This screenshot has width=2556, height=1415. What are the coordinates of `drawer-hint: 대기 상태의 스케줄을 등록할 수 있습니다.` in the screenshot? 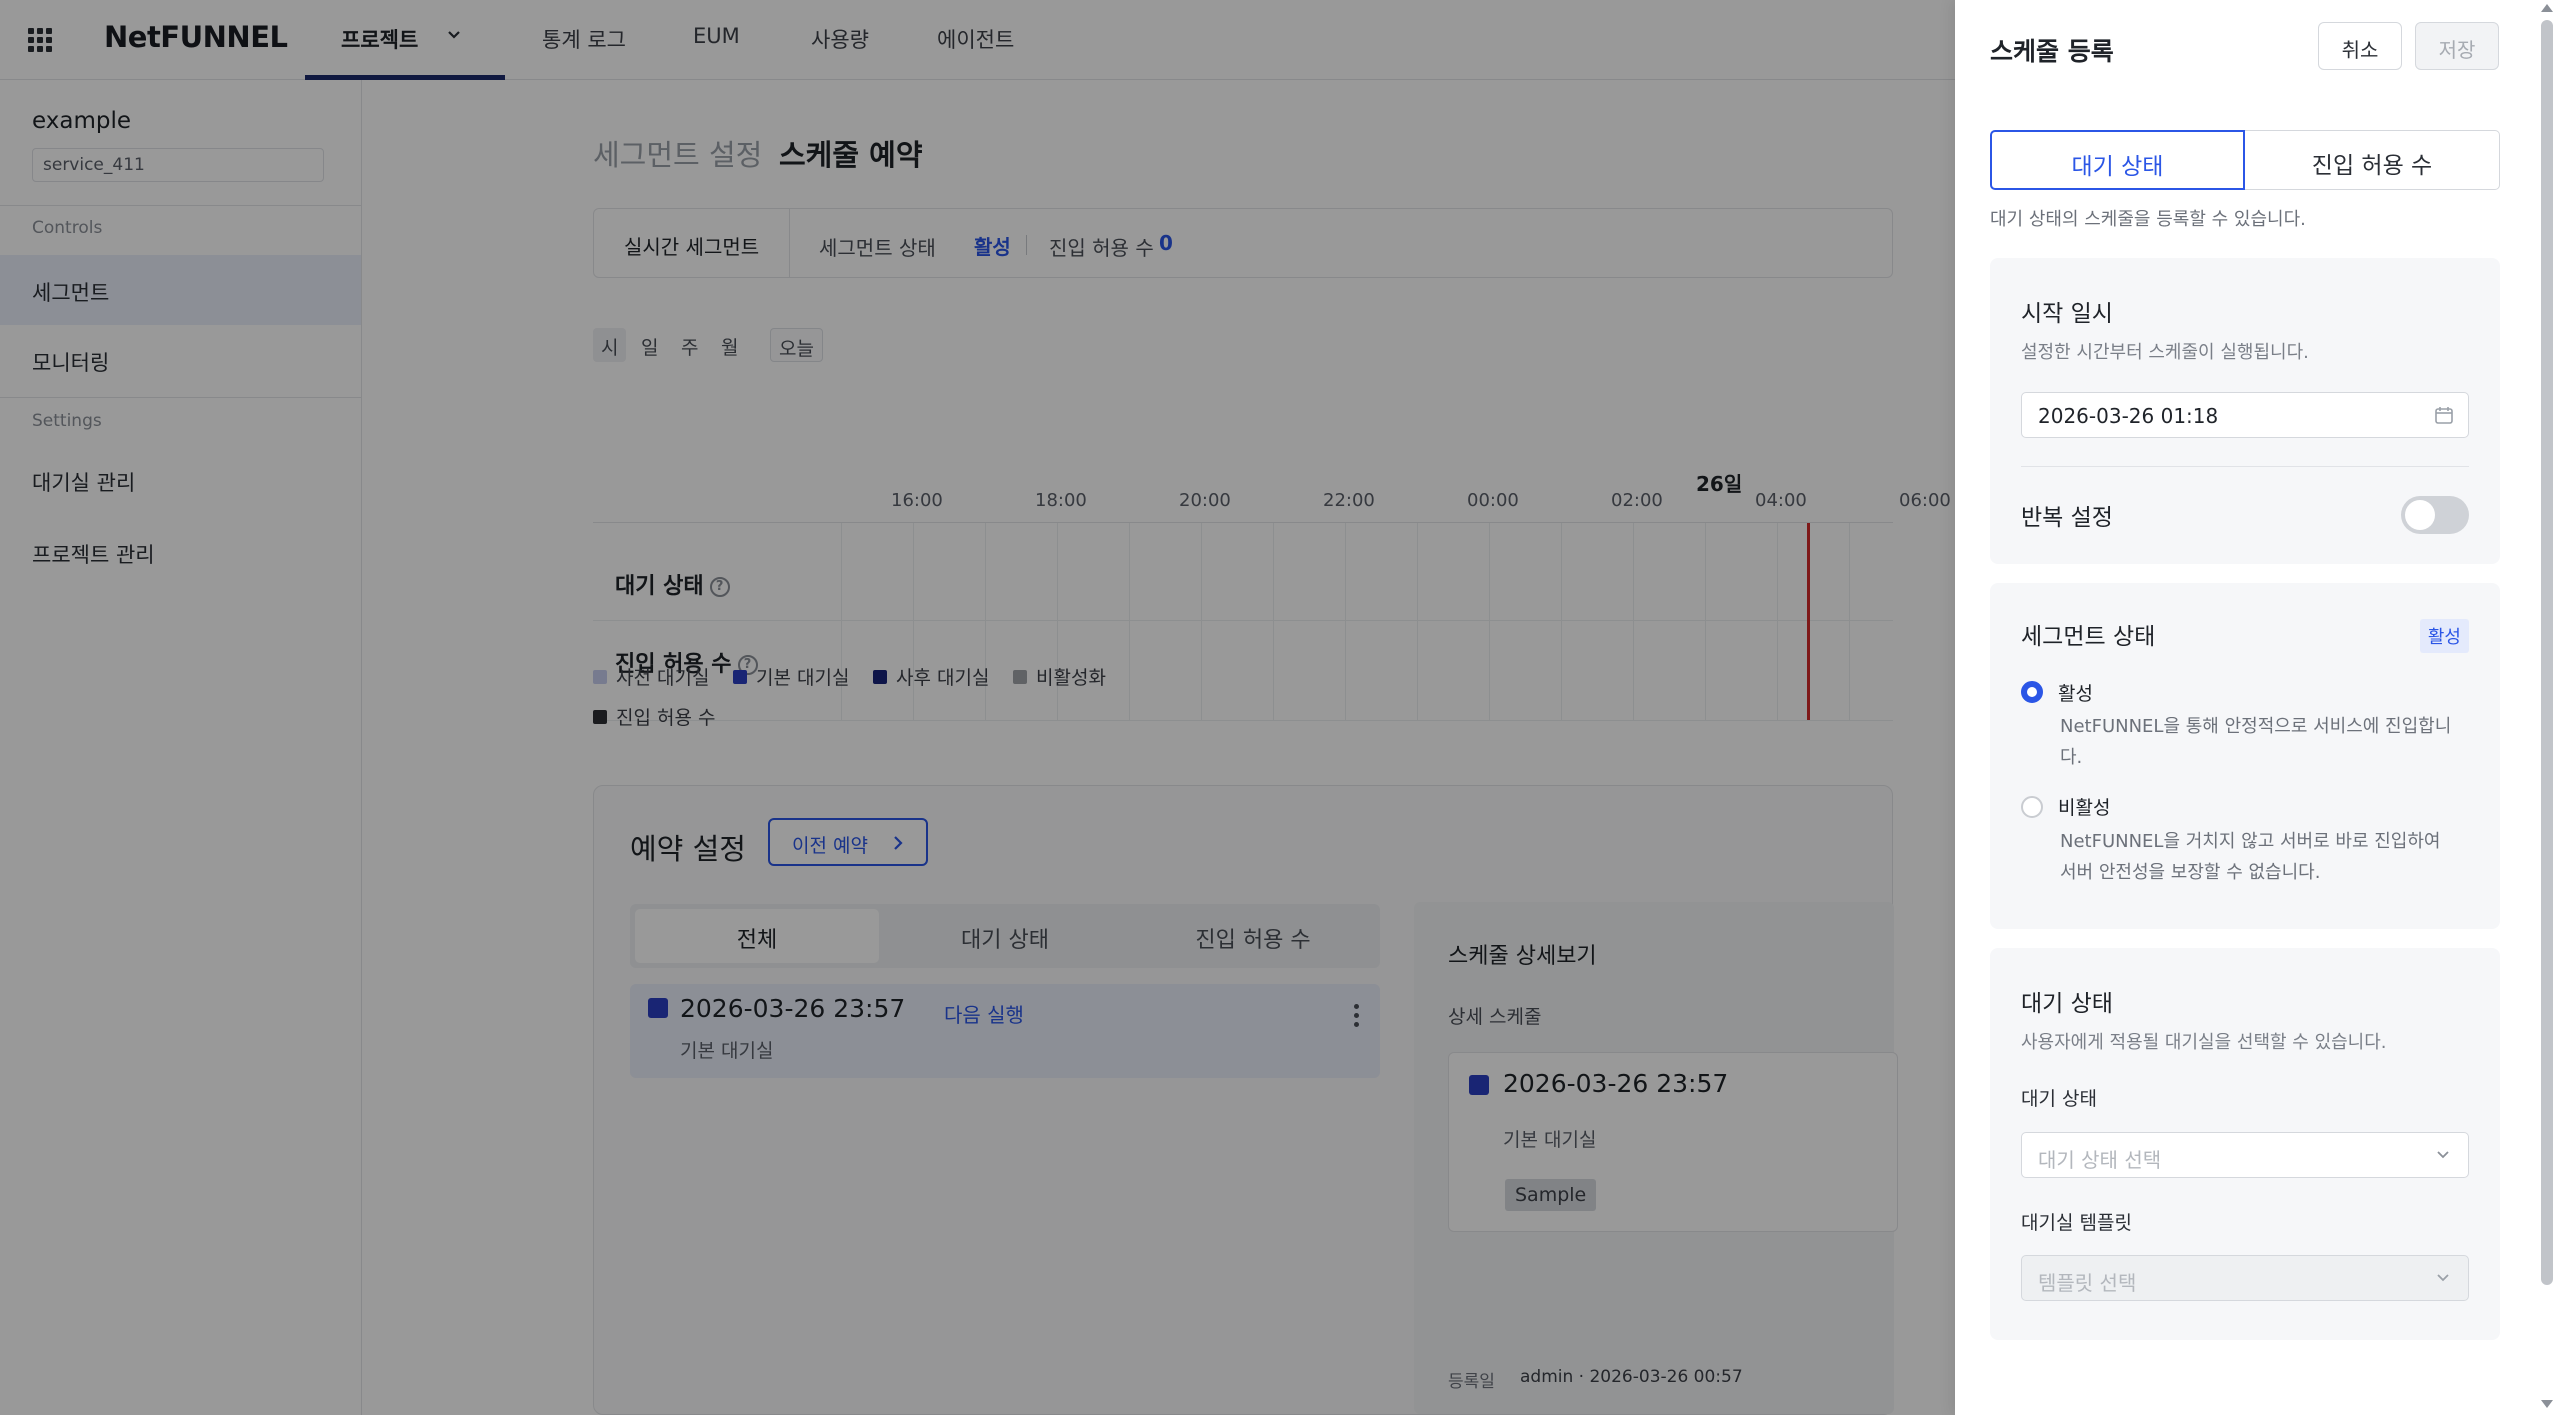 It's located at (2148, 219).